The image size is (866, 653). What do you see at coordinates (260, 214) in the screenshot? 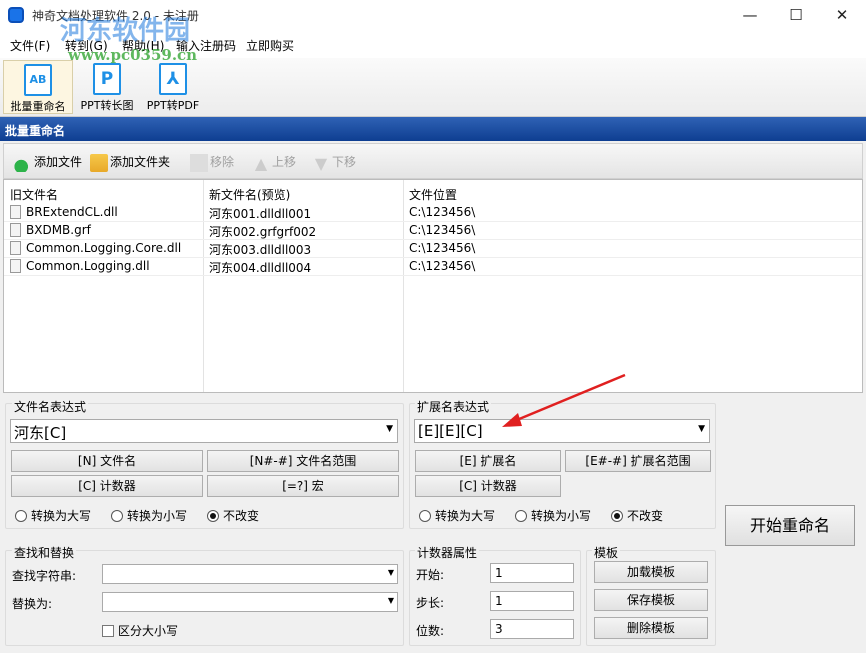
I see `new-name-cell: 河东001.dlldll001` at bounding box center [260, 214].